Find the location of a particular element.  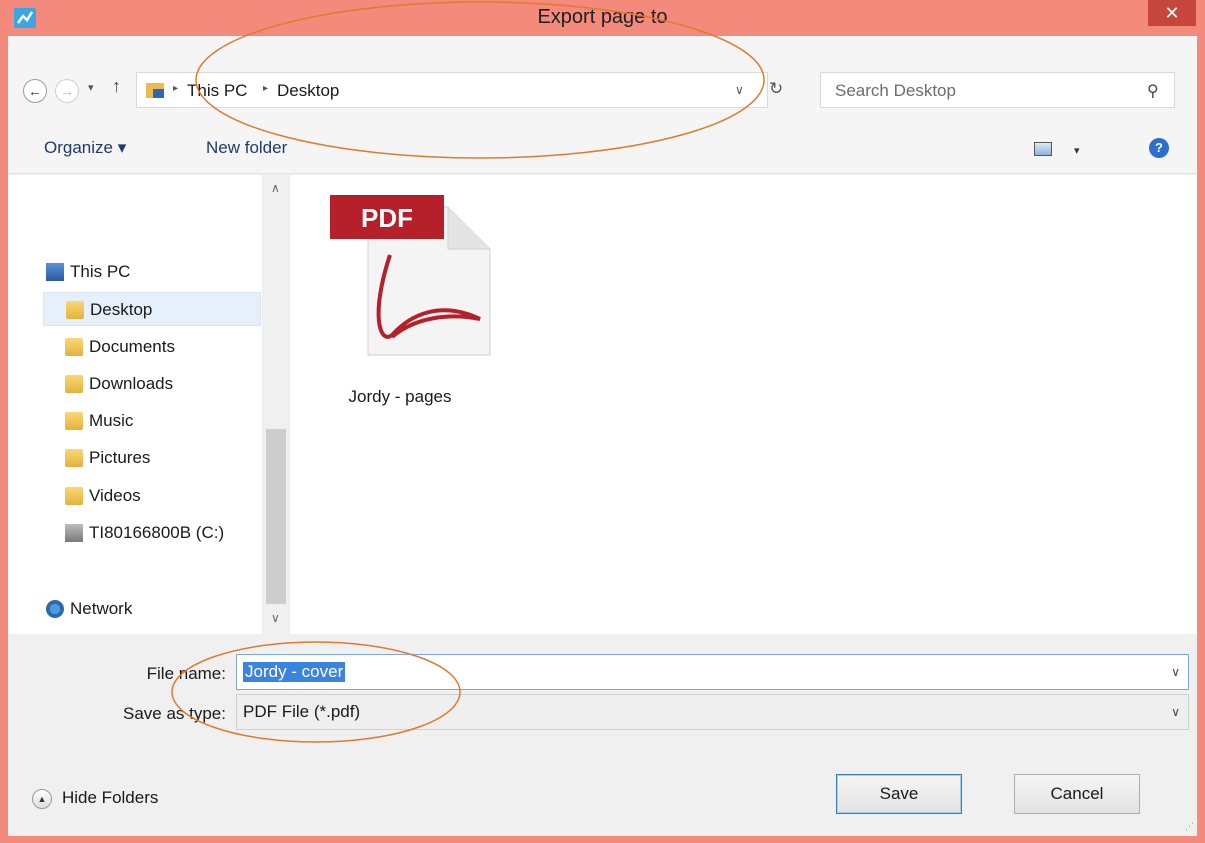

organize-button: Organize ▾ is located at coordinates (85, 148).